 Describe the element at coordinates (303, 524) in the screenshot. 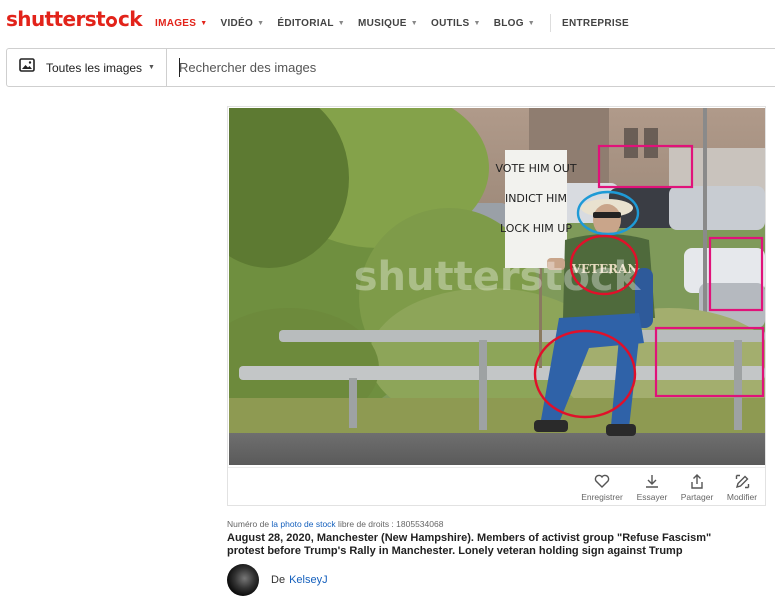

I see `stock-photo-link: la photo de stock` at that location.